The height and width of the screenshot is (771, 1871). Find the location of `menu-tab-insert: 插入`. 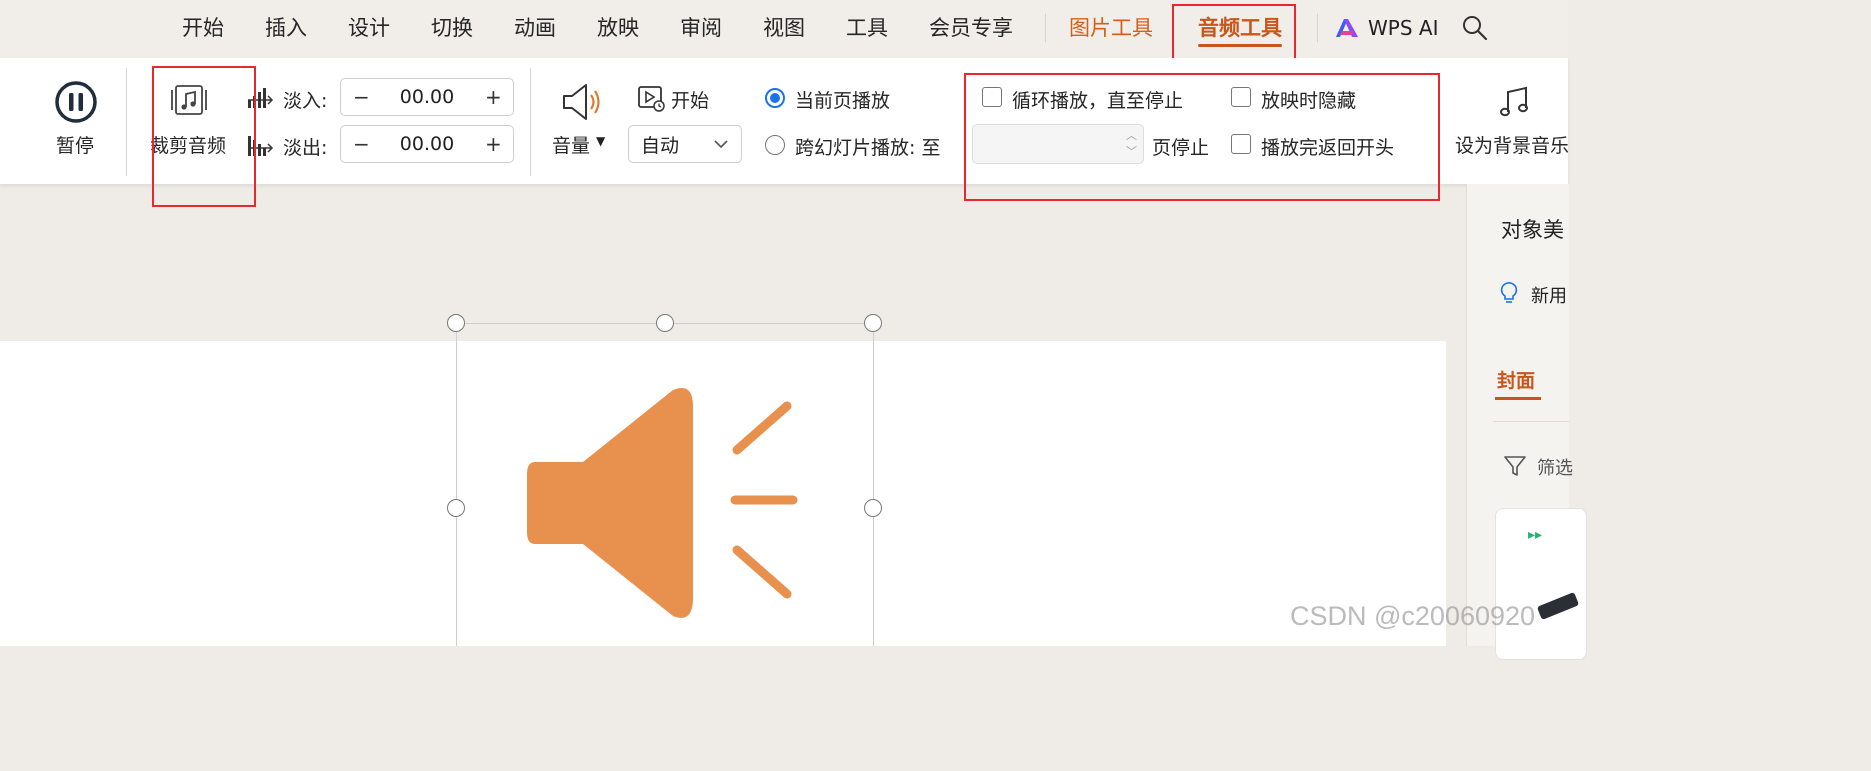

menu-tab-insert: 插入 is located at coordinates (286, 28).